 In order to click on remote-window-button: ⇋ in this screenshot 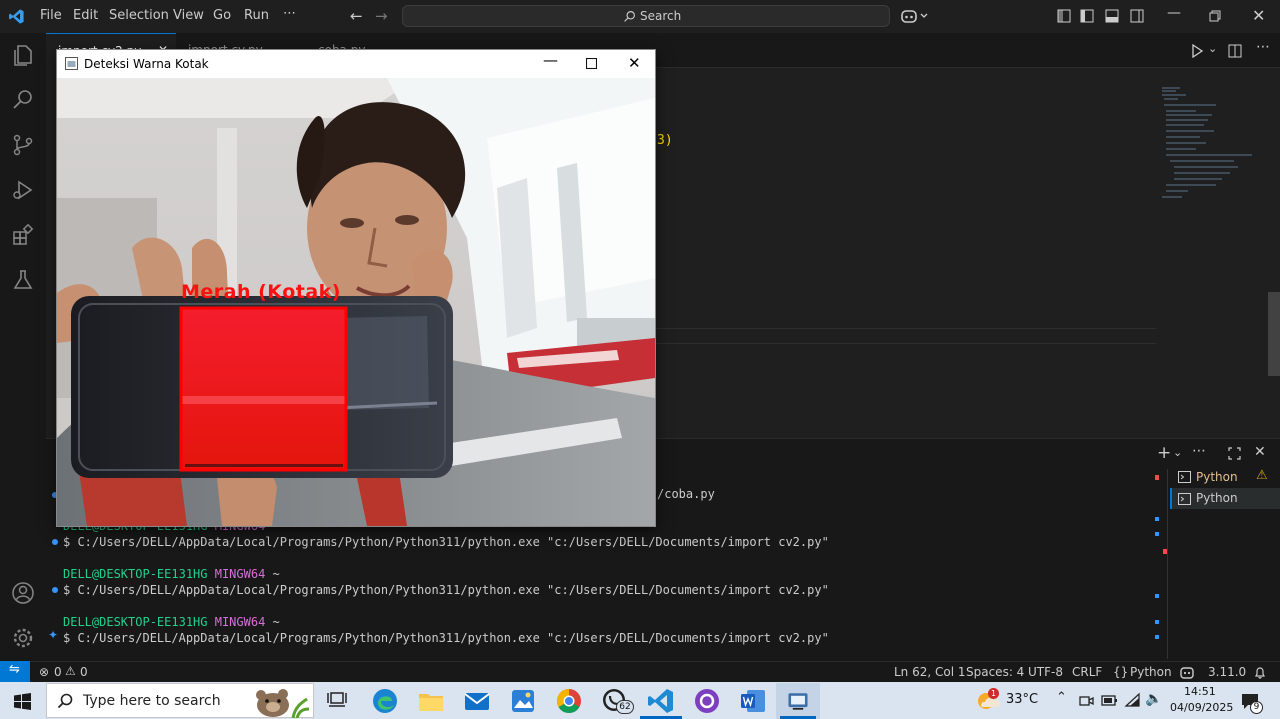, I will do `click(15, 671)`.